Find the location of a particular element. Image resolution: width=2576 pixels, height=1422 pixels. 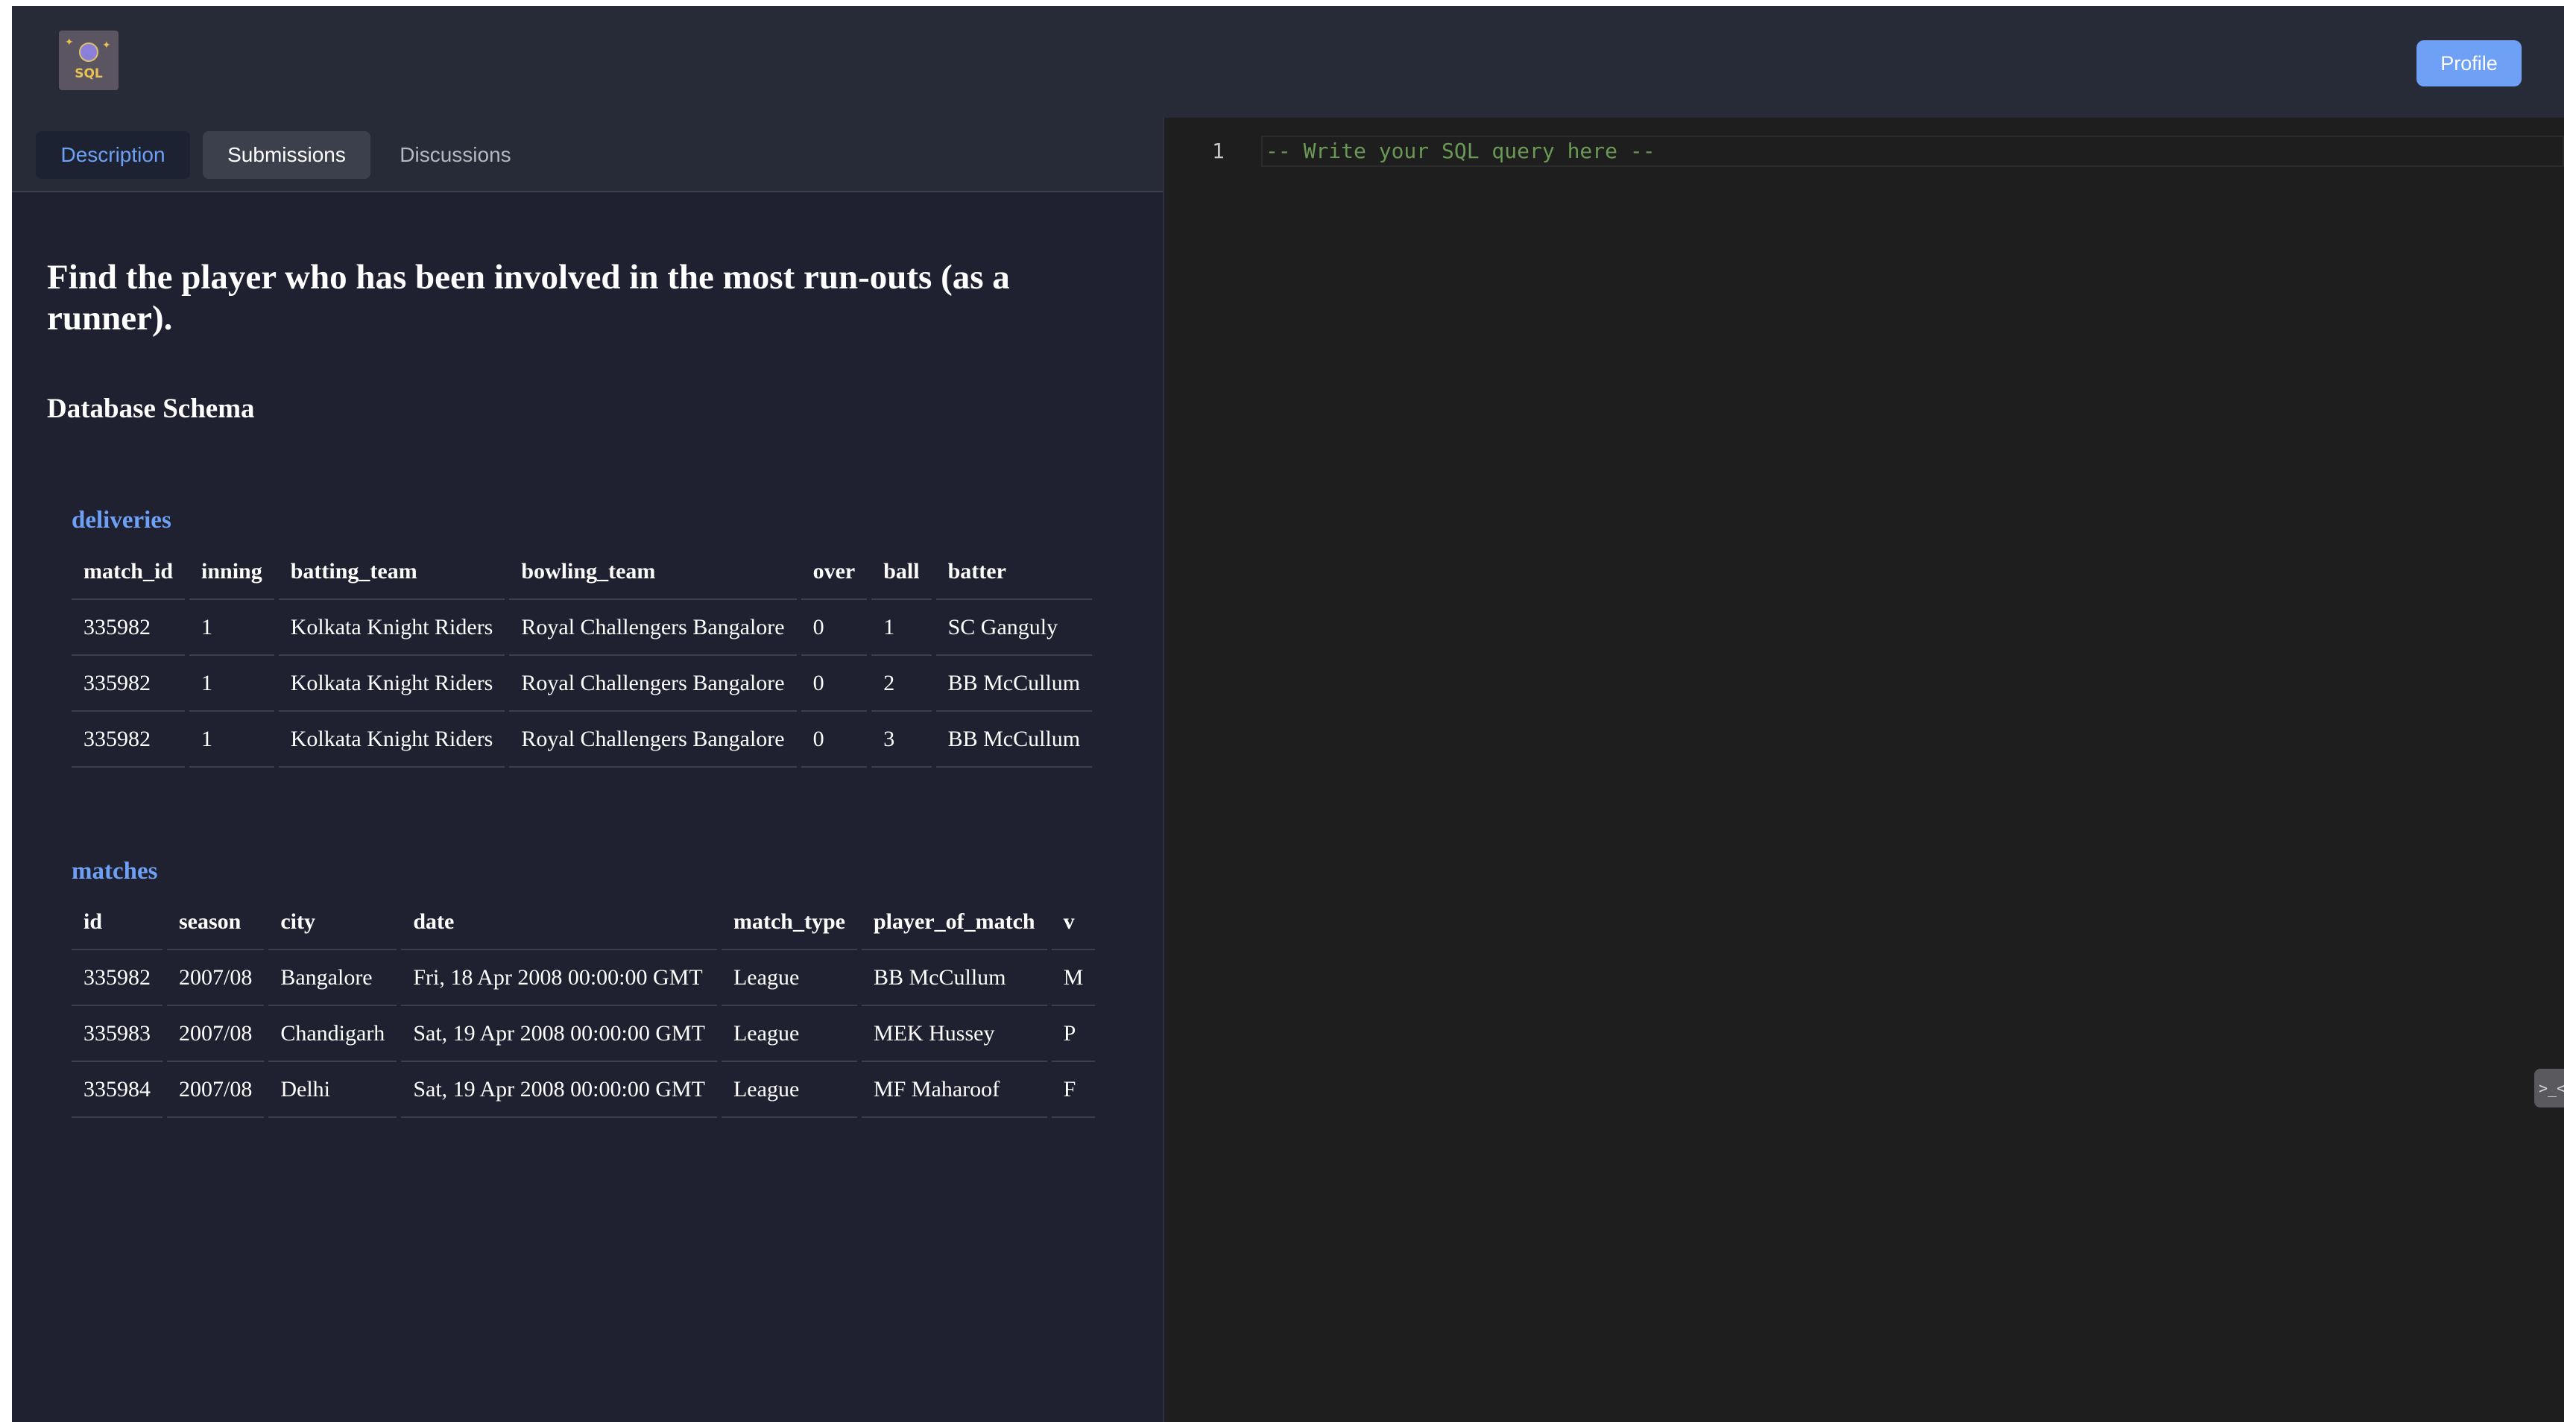

column-header: match_id is located at coordinates (128, 572).